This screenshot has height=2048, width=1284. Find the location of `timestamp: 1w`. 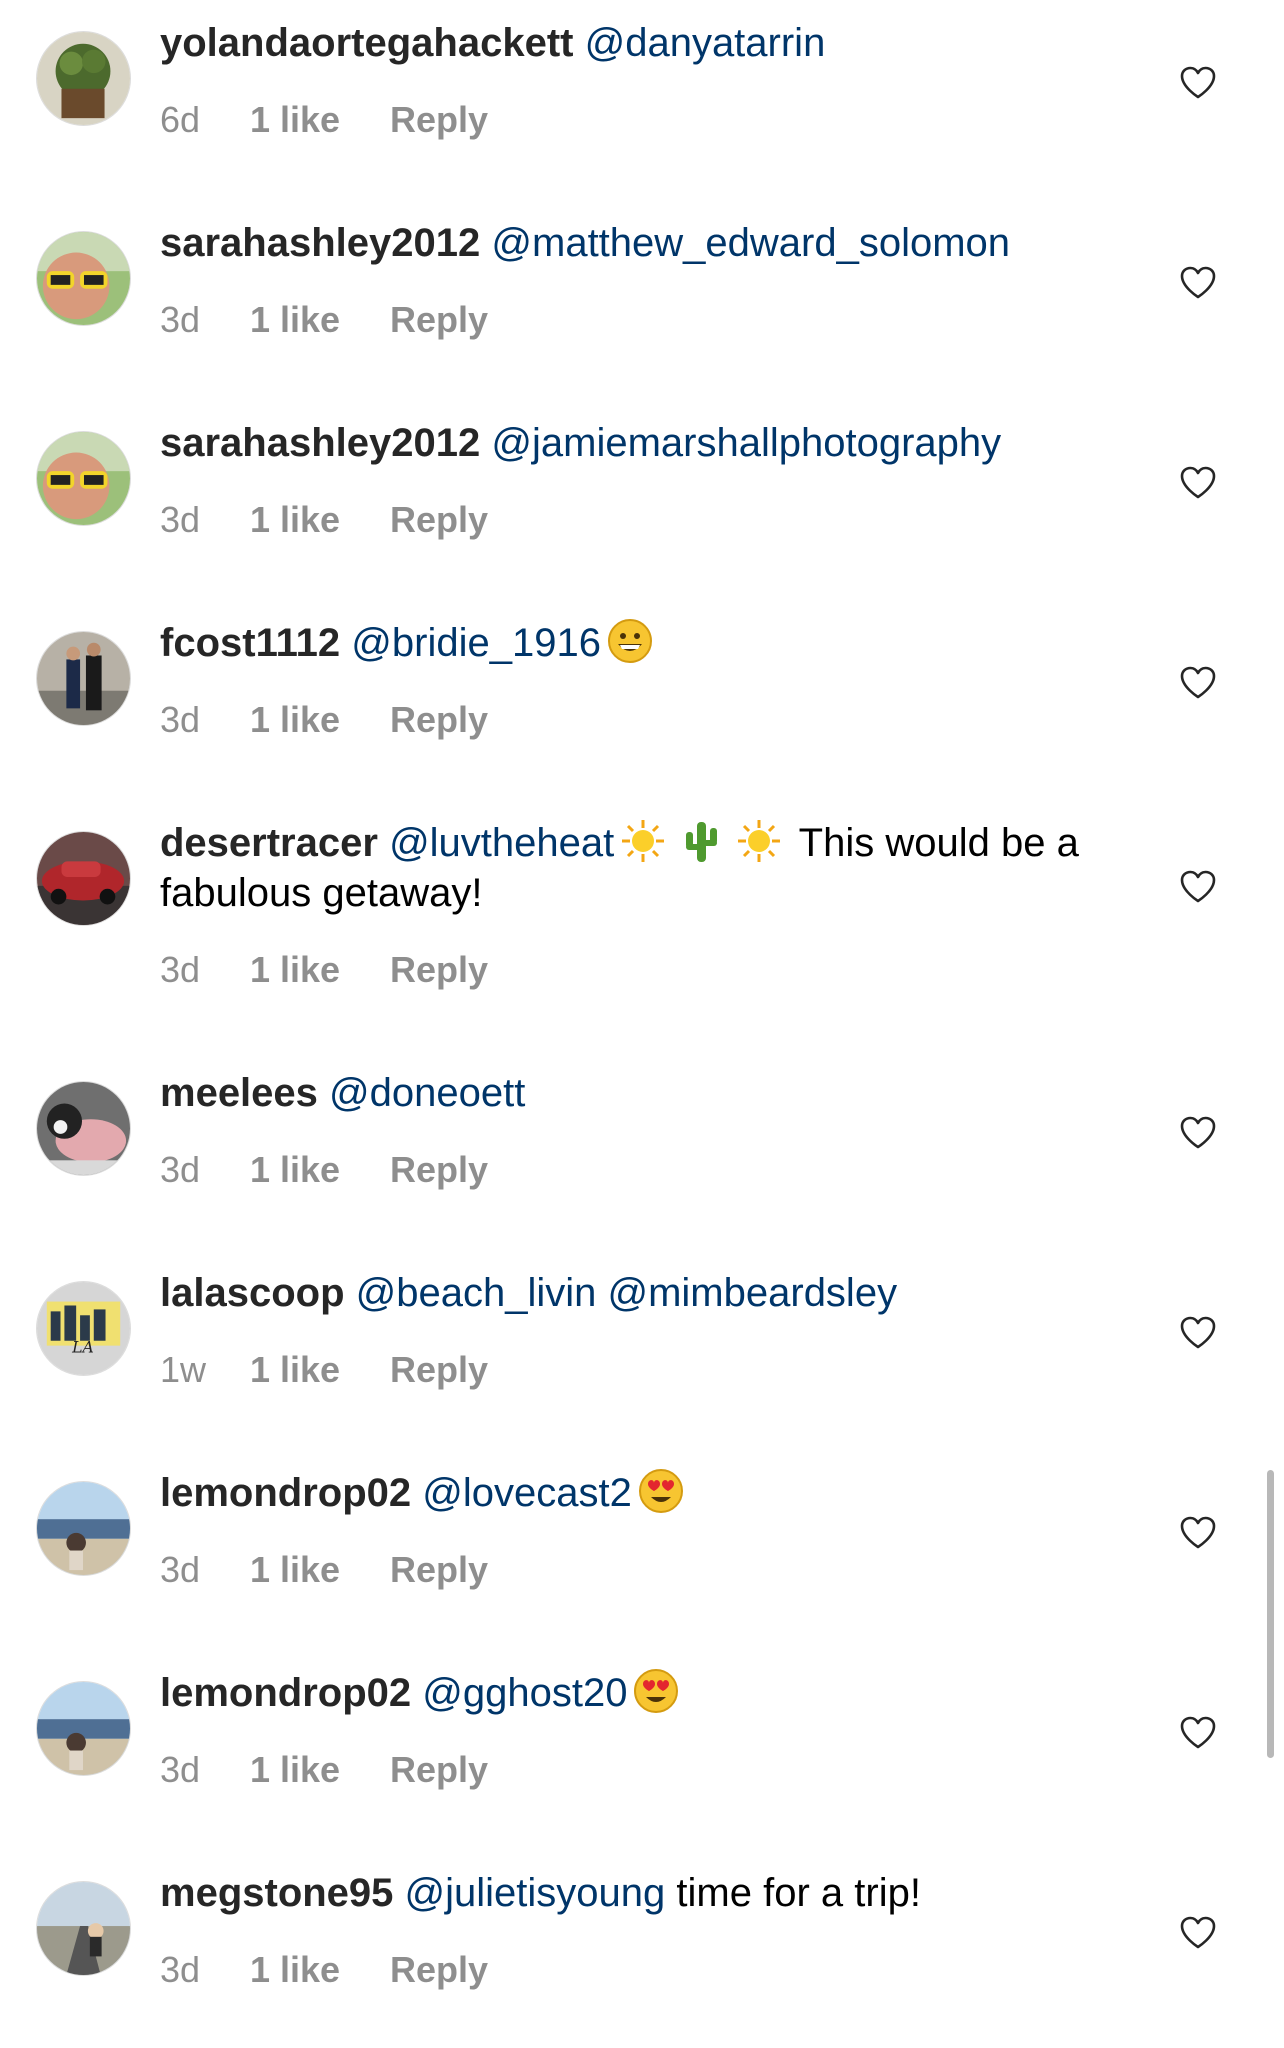

timestamp: 1w is located at coordinates (183, 1369).